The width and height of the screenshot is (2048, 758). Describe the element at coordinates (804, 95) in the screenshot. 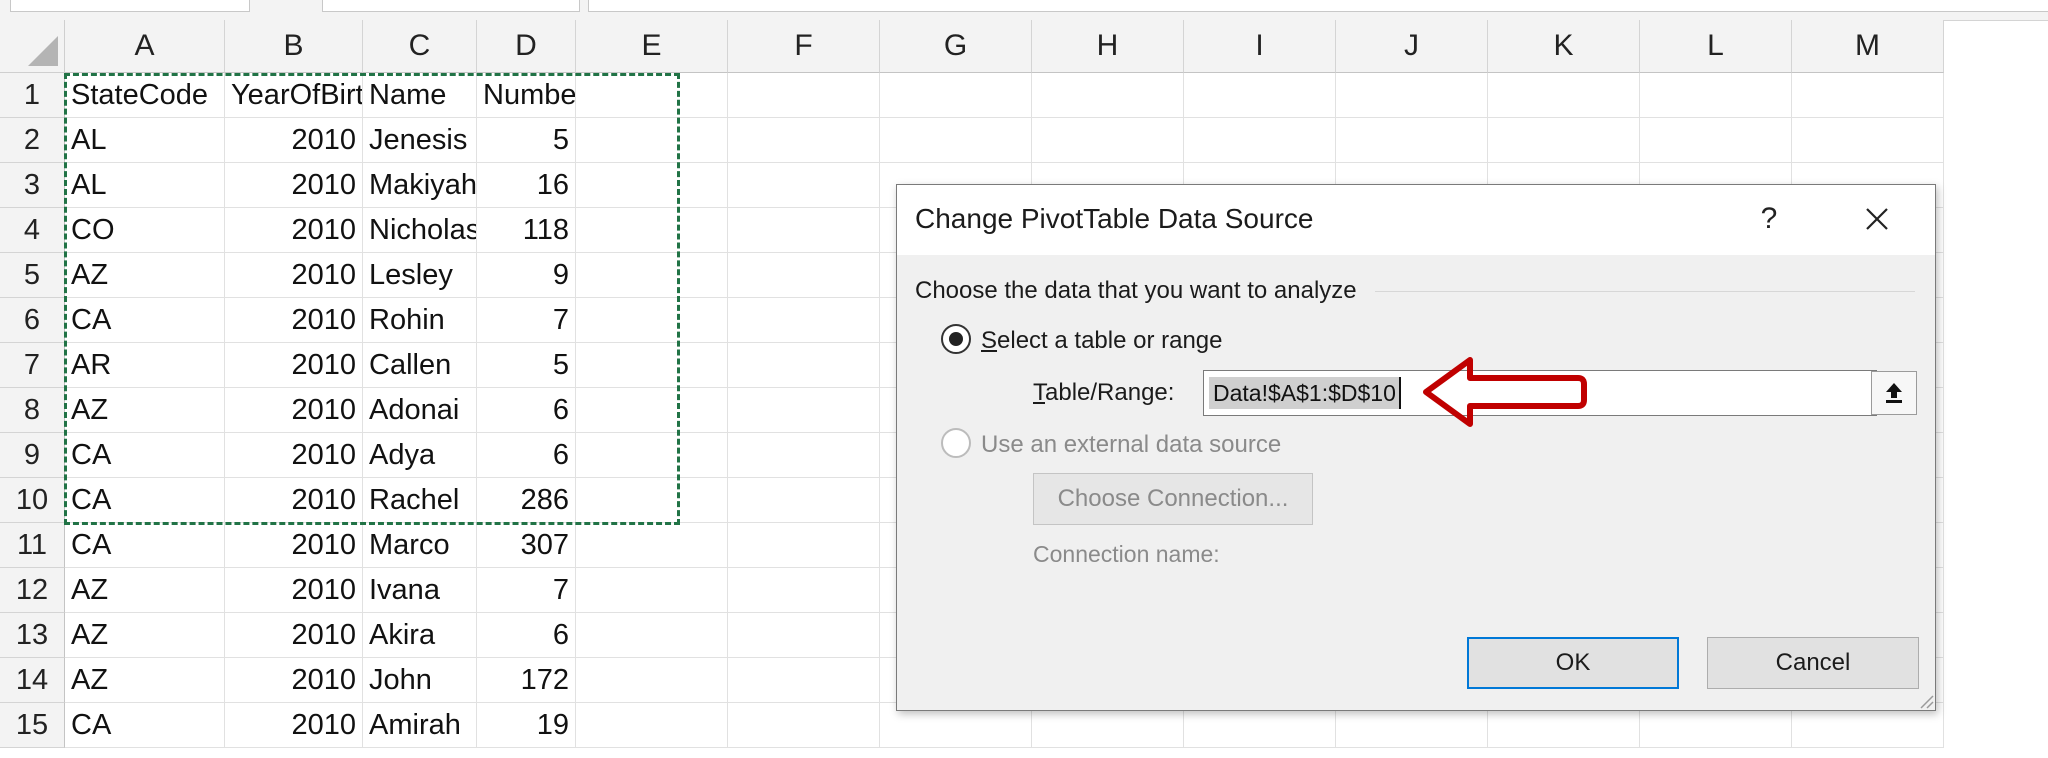

I see `cell-f1` at that location.